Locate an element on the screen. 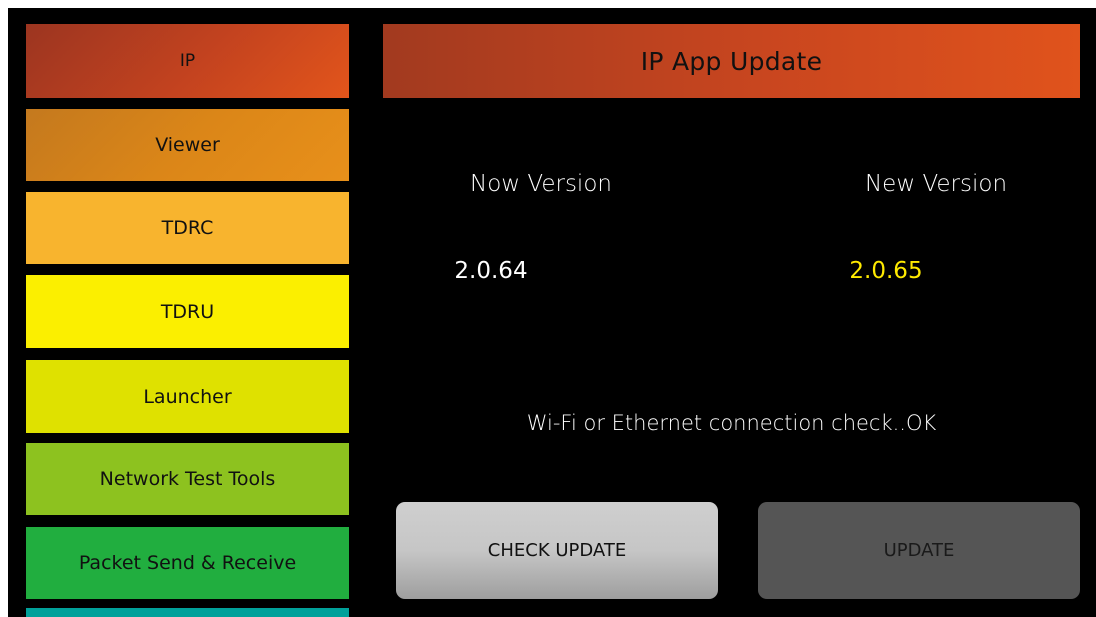  now-version-value: 2.0.64 is located at coordinates (491, 271).